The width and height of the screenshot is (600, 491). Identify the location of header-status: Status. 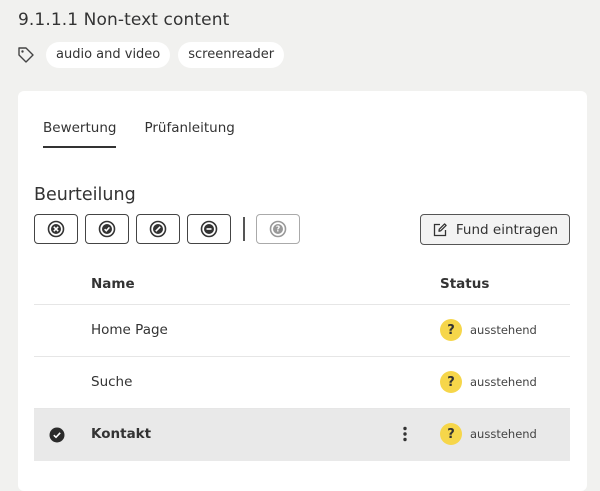
(465, 284).